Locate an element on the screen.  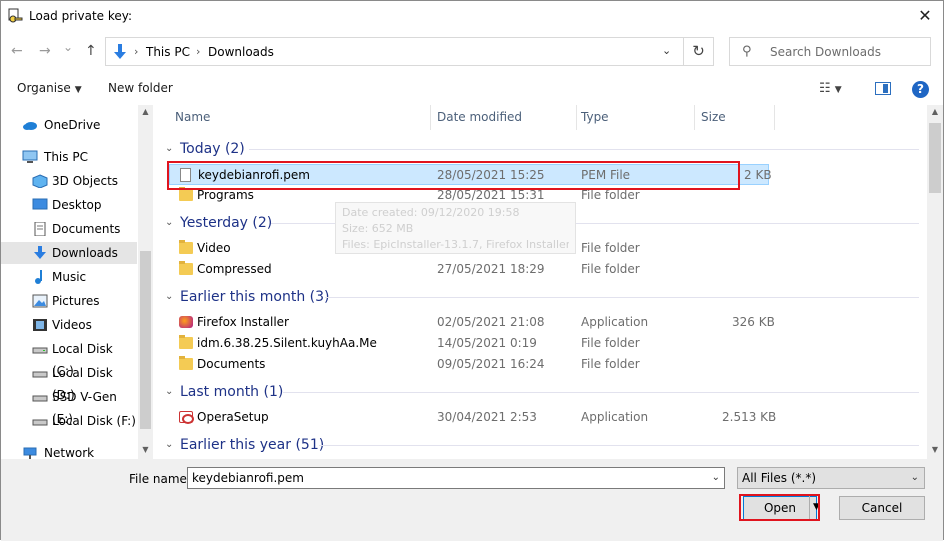
organise-button: Organise ▼ is located at coordinates (49, 88).